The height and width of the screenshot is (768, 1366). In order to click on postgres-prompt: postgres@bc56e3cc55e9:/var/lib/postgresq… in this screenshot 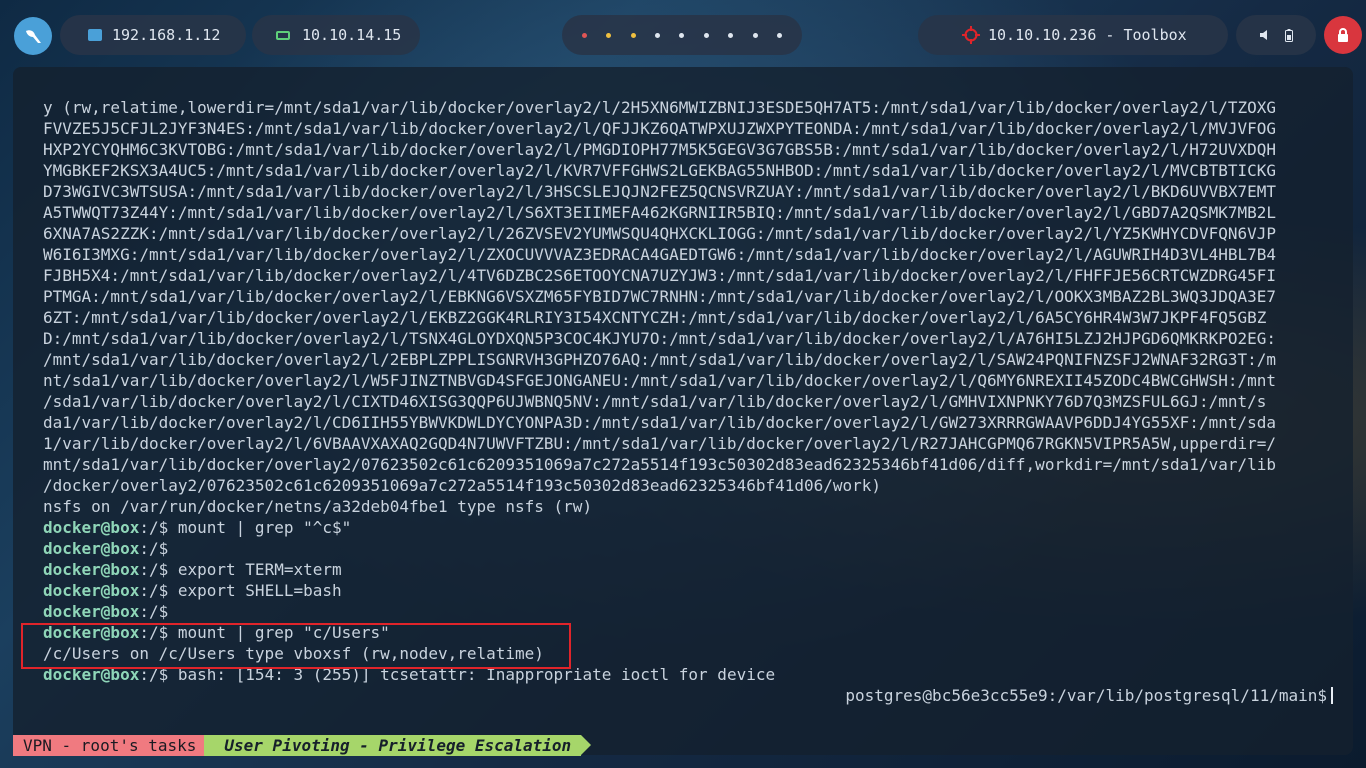, I will do `click(1086, 695)`.